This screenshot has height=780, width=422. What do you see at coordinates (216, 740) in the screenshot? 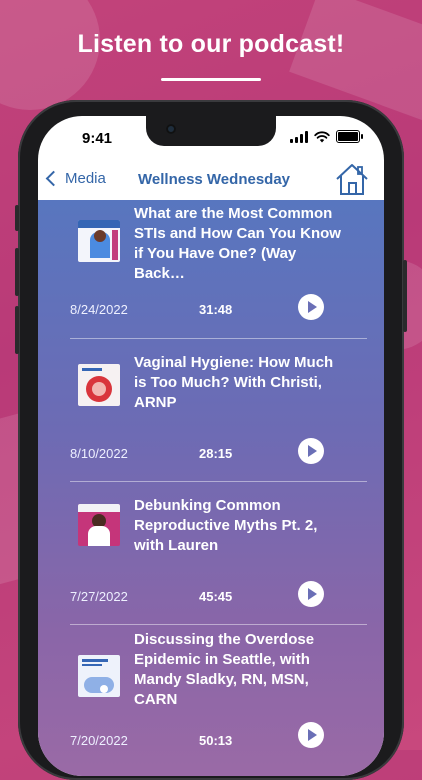
I see `episode-duration: 50:13` at bounding box center [216, 740].